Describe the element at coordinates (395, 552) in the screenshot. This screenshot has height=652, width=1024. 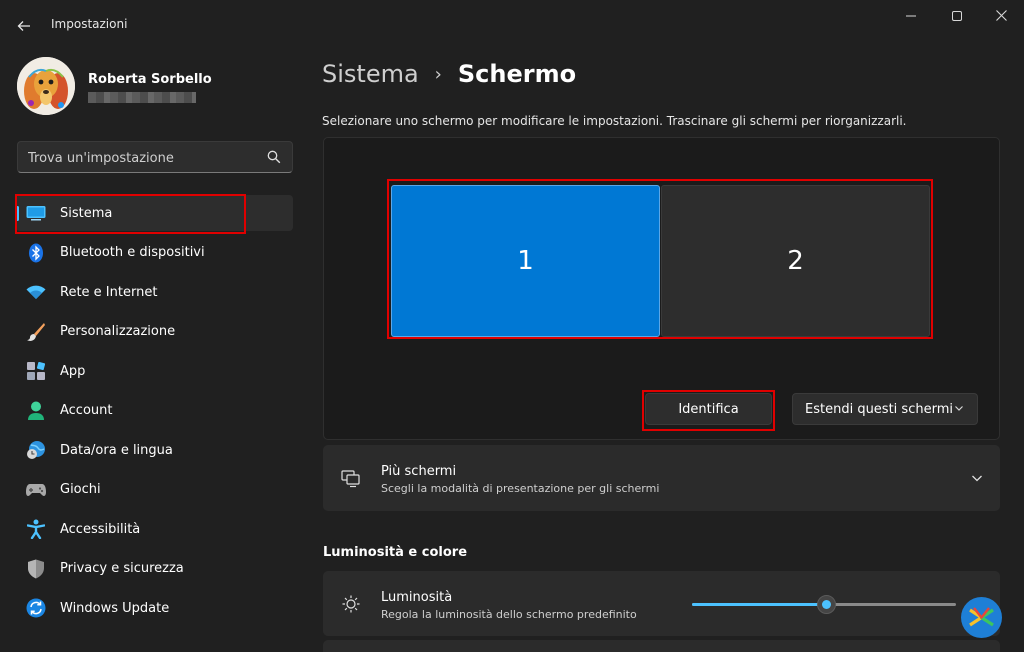
I see `section-title-brightness-color: Luminosità e colore` at that location.